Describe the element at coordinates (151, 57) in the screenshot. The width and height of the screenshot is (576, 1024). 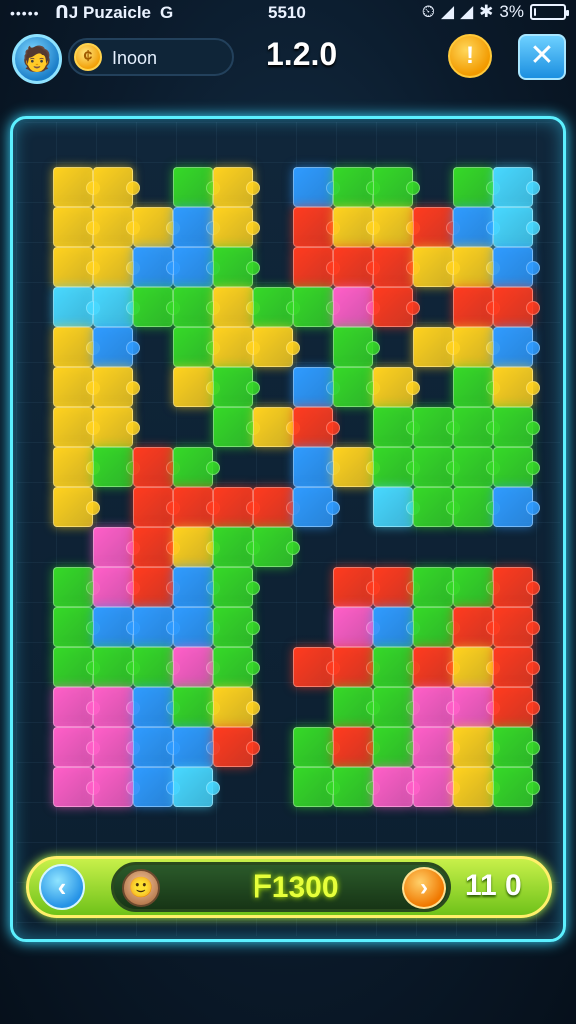
I see `coin-counter: ¢ Inoon` at that location.